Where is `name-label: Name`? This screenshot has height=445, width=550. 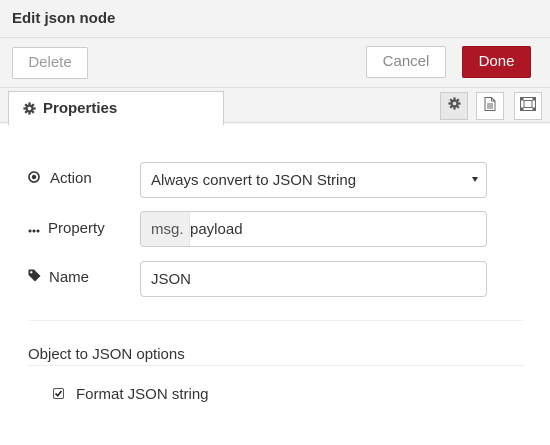 name-label: Name is located at coordinates (58, 277).